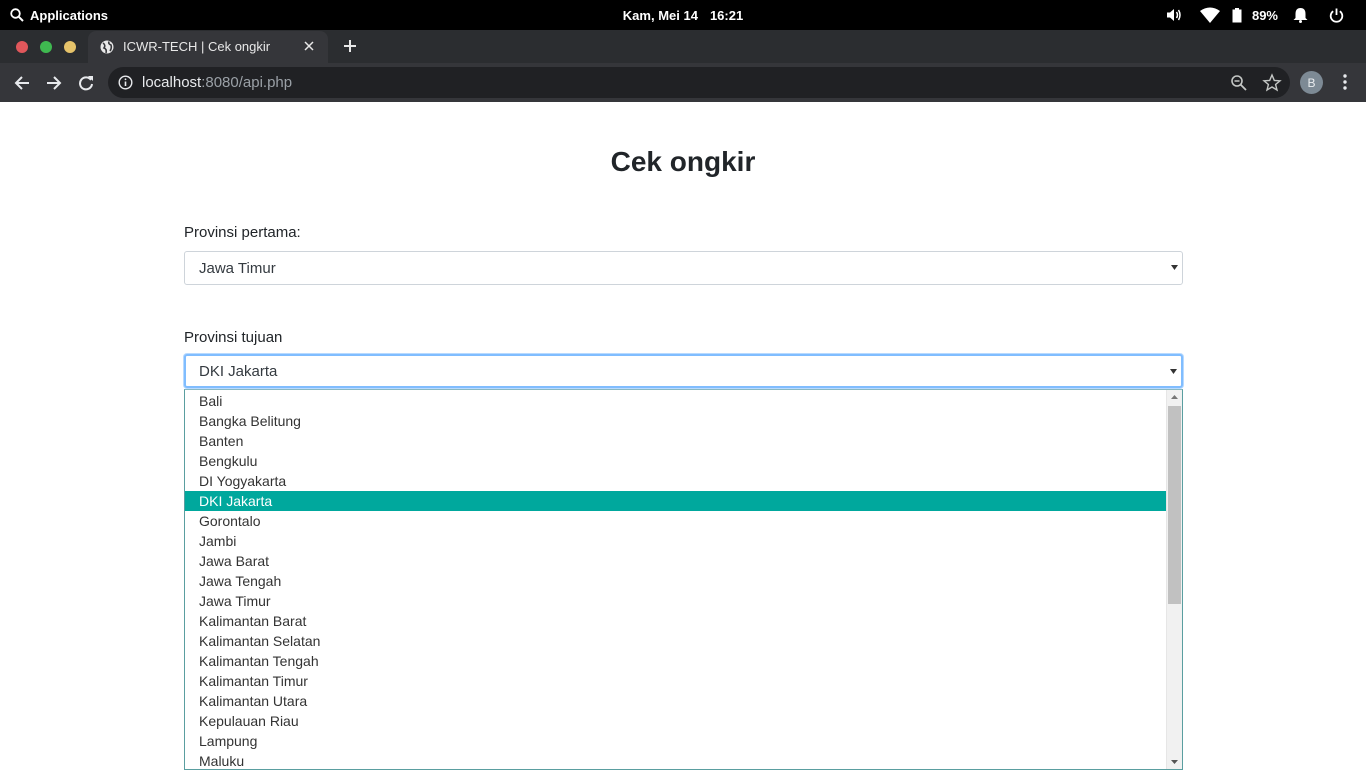 Image resolution: width=1366 pixels, height=770 pixels. Describe the element at coordinates (676, 741) in the screenshot. I see `dropdown-option: Lampung` at that location.